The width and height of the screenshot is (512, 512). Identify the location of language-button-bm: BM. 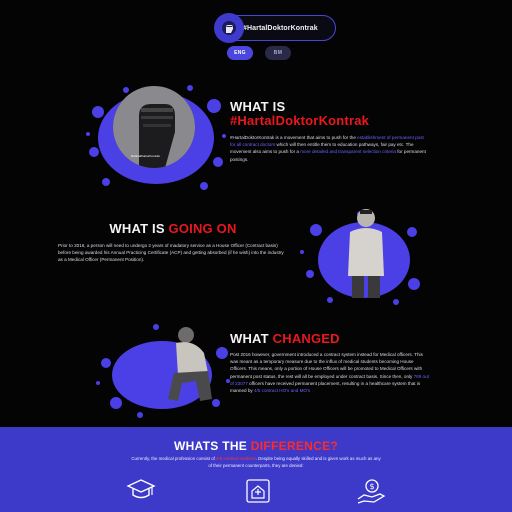
(278, 53).